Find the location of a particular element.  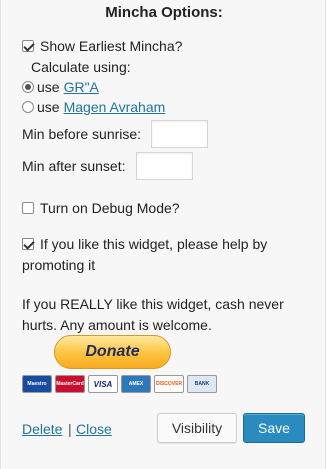

show-earliest-label: Show Earliest Mincha? is located at coordinates (111, 46).